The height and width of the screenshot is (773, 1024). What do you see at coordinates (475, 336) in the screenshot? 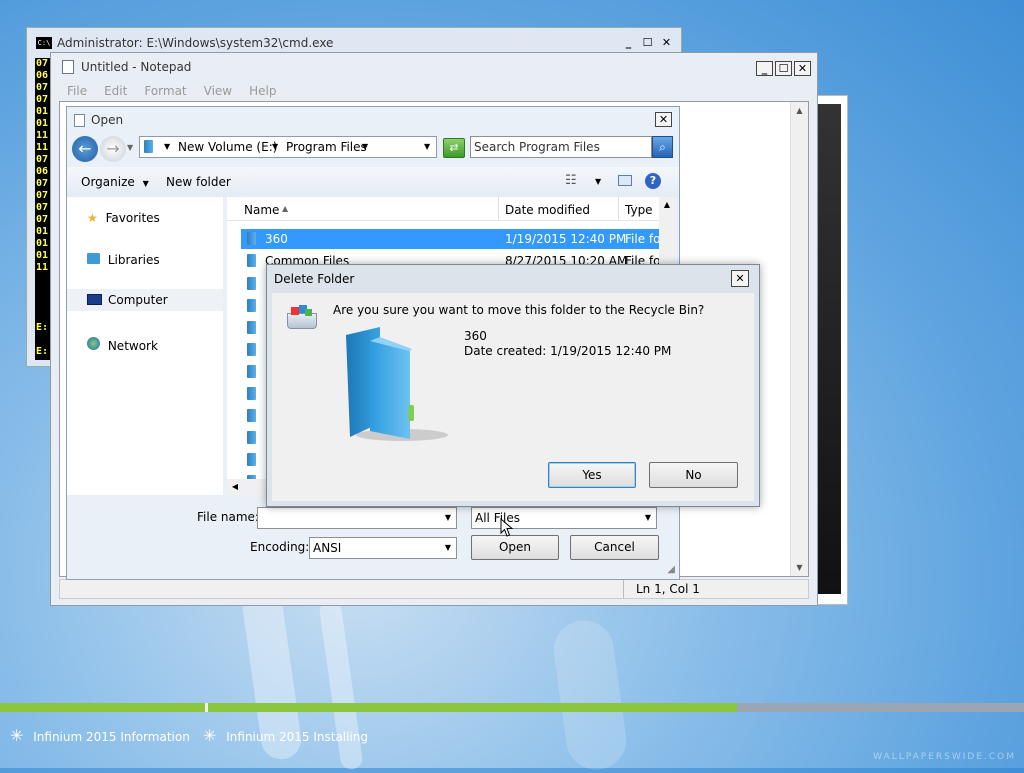
I see `delete-item-name: 360` at bounding box center [475, 336].